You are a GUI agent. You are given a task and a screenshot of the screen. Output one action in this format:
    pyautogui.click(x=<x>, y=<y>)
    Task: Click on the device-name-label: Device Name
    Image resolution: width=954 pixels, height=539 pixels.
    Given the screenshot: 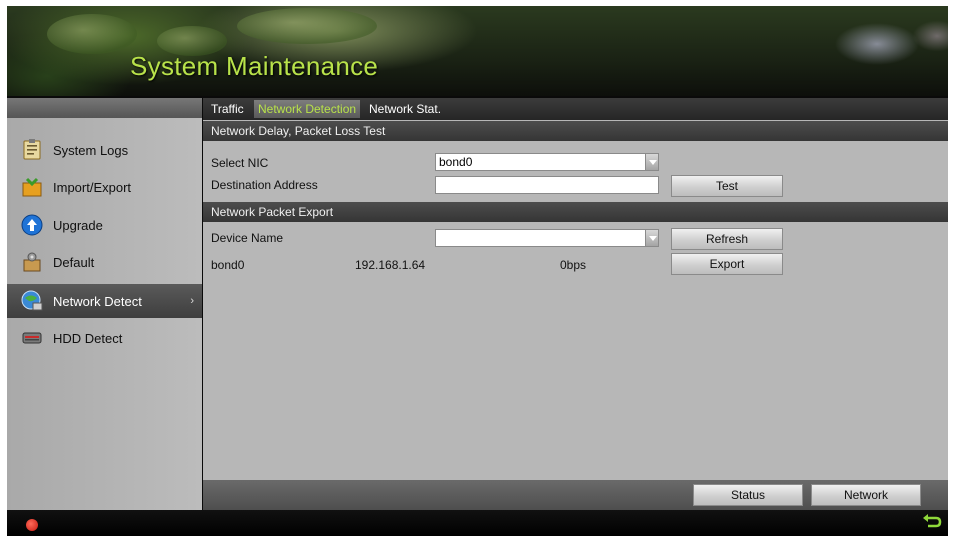 What is the action you would take?
    pyautogui.click(x=247, y=238)
    